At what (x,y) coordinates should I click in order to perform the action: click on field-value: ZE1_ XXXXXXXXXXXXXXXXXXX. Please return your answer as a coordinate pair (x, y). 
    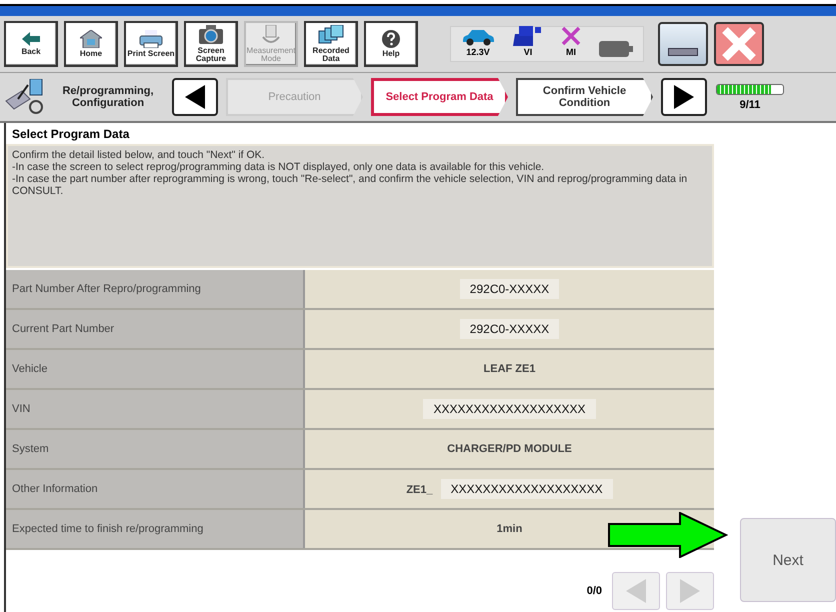
    Looking at the image, I should click on (509, 489).